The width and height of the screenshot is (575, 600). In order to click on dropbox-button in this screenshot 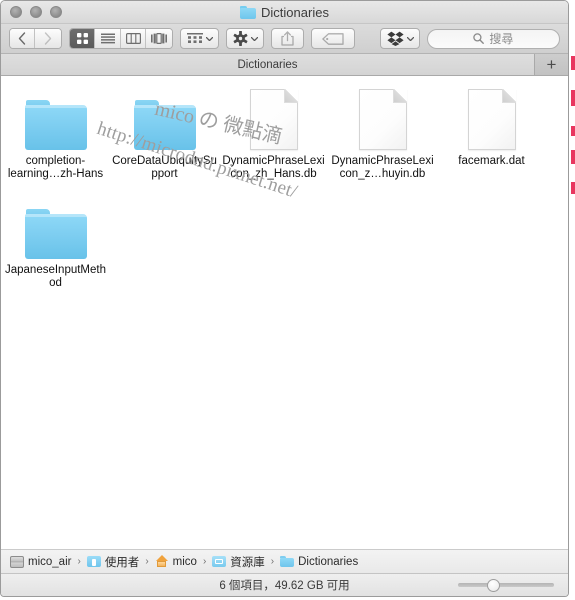, I will do `click(399, 38)`.